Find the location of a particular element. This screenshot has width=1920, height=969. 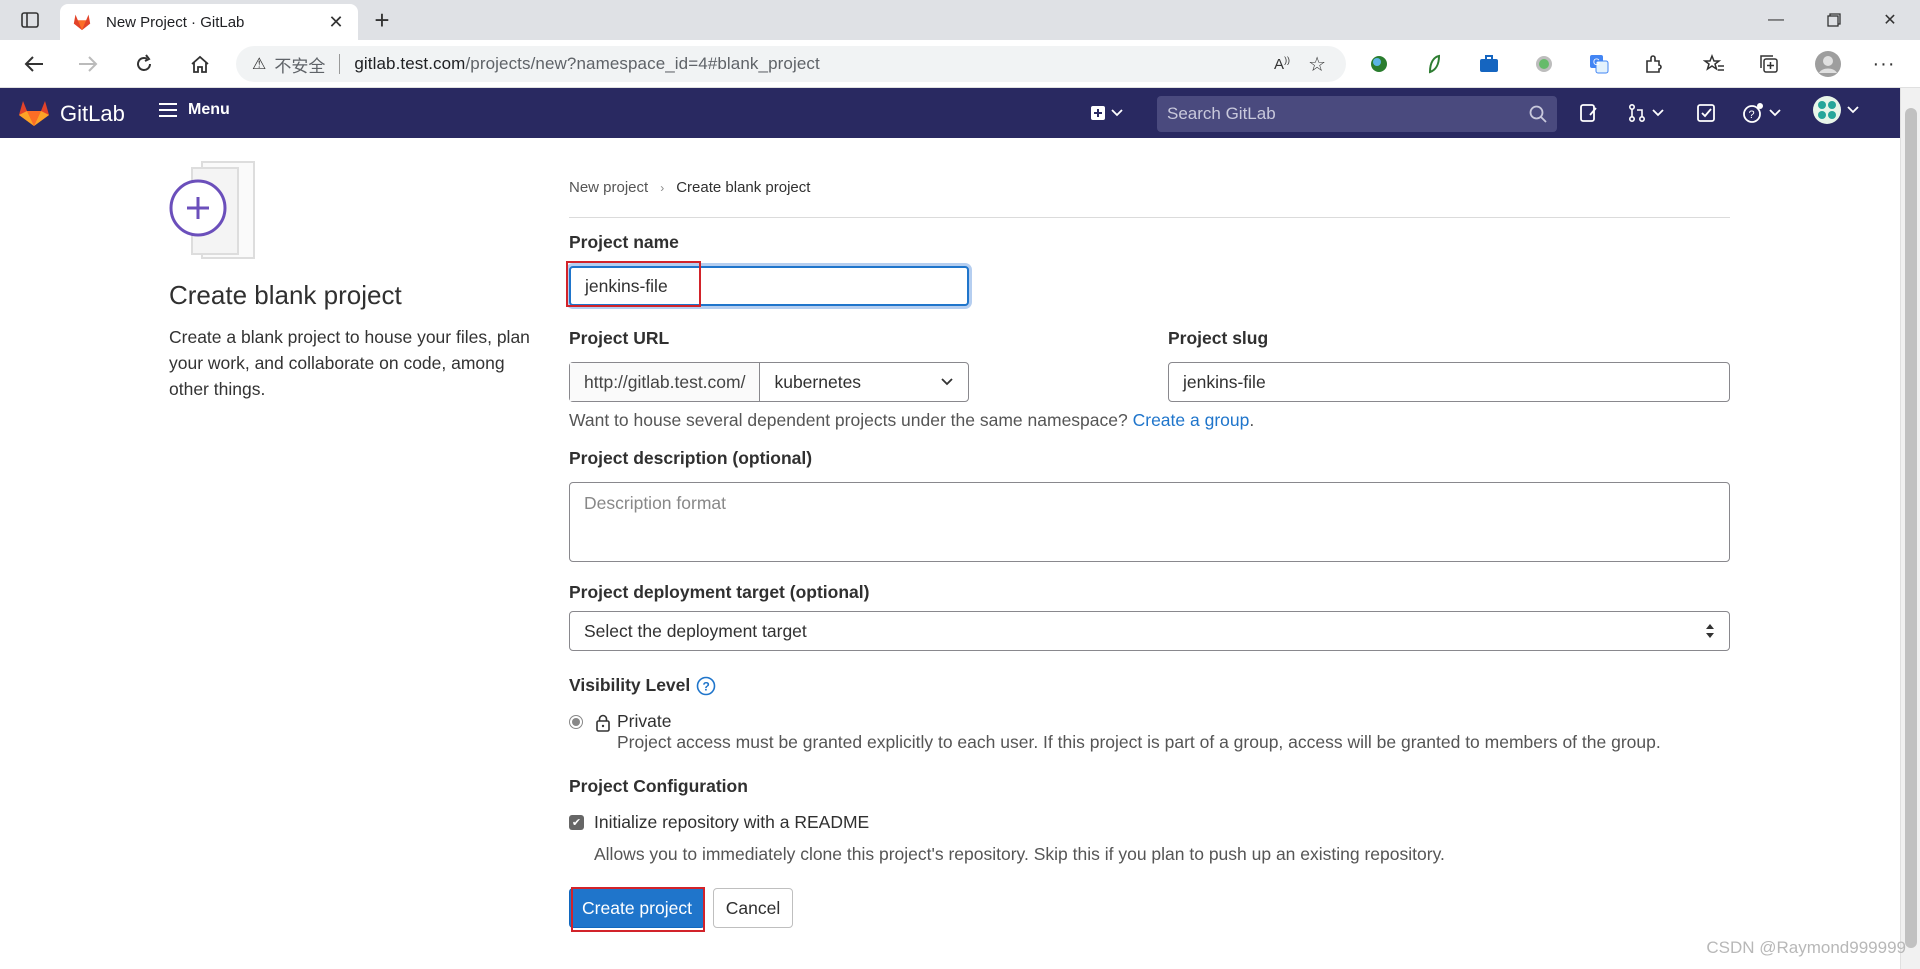

back-icon is located at coordinates (34, 64).